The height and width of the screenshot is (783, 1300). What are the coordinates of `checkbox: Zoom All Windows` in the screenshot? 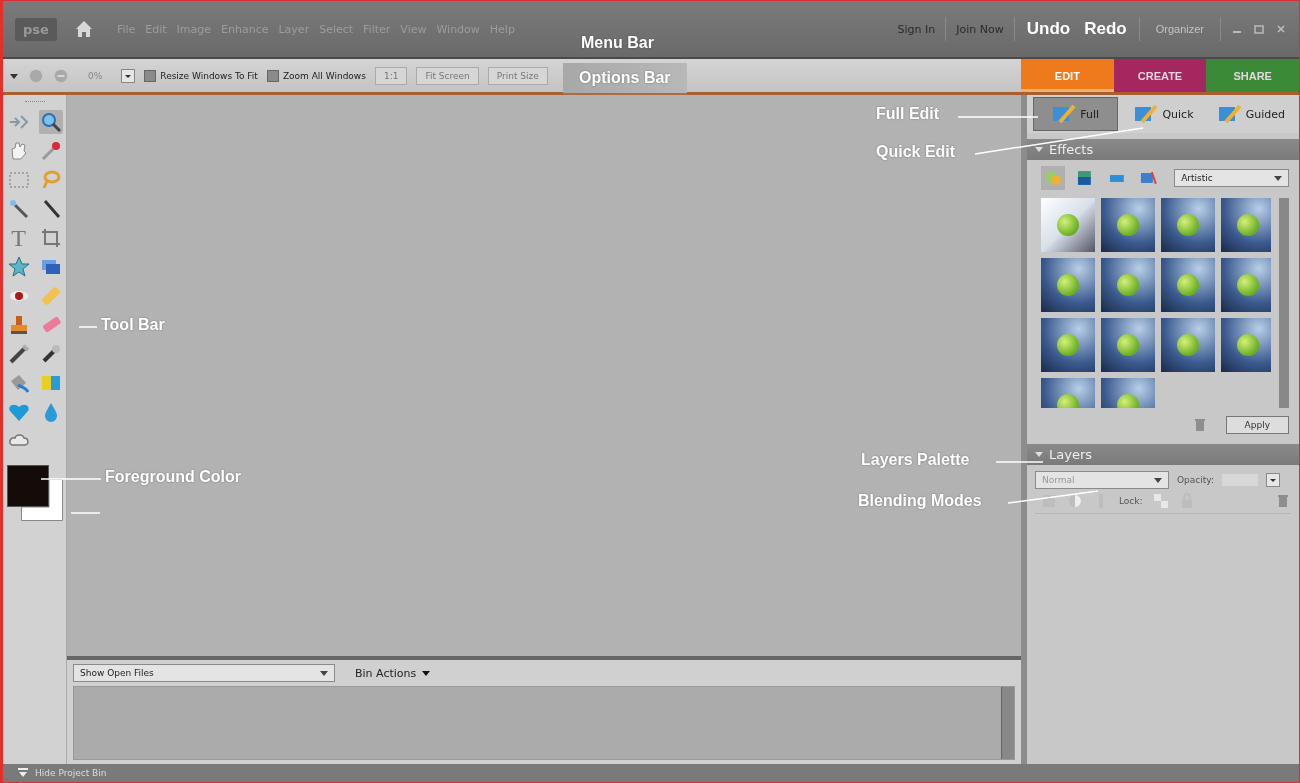 It's located at (316, 75).